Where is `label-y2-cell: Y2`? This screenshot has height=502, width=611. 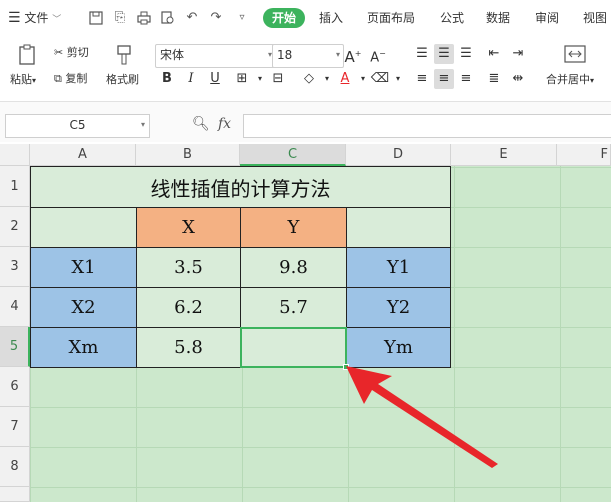
label-y2-cell: Y2 is located at coordinates (398, 307).